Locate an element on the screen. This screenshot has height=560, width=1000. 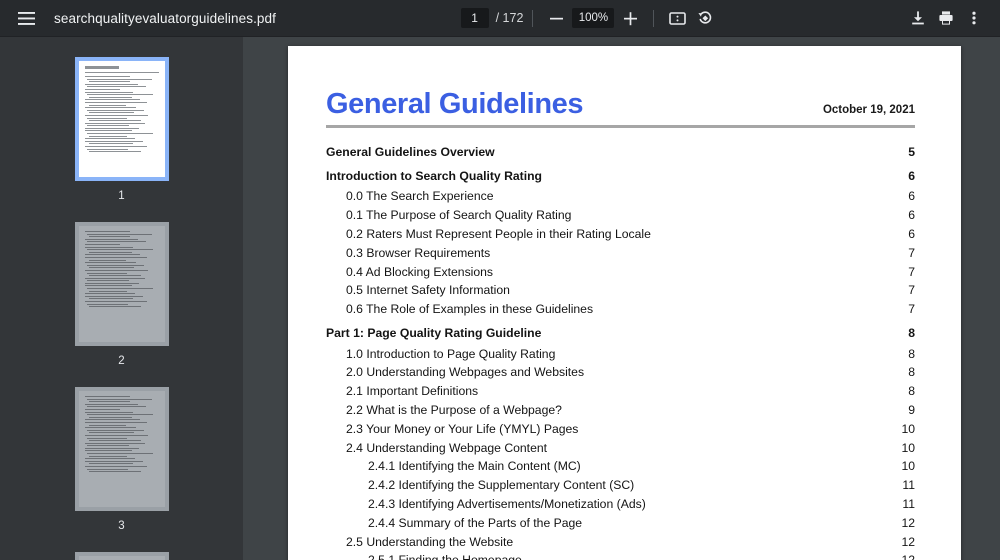
toc-entry: 2.5 Understanding the Website 12 is located at coordinates (620, 541).